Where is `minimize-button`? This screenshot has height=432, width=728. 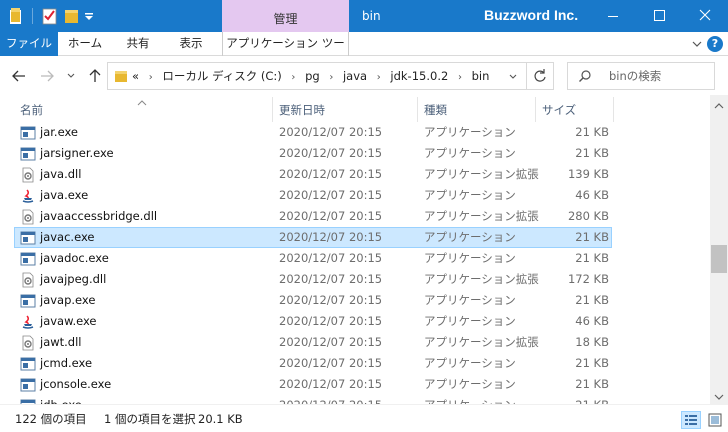
minimize-button is located at coordinates (613, 16).